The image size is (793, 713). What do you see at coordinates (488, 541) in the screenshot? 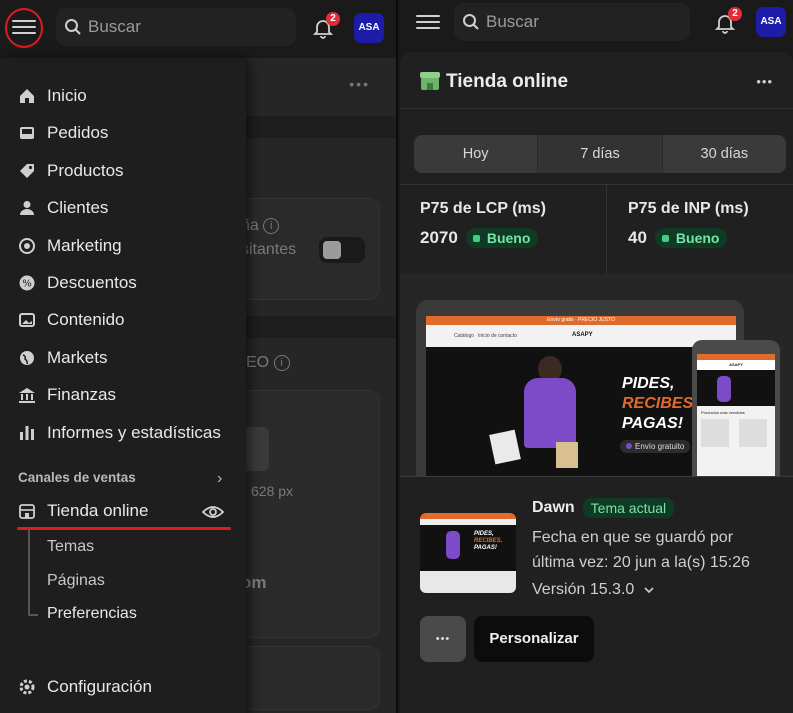
I see `thumb-headline: RECIBES,` at bounding box center [488, 541].